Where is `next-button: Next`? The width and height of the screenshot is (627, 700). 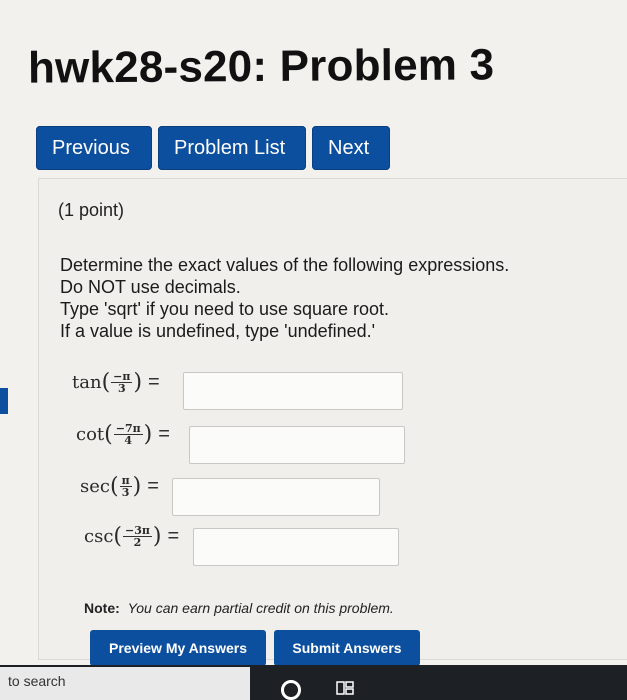 next-button: Next is located at coordinates (351, 148).